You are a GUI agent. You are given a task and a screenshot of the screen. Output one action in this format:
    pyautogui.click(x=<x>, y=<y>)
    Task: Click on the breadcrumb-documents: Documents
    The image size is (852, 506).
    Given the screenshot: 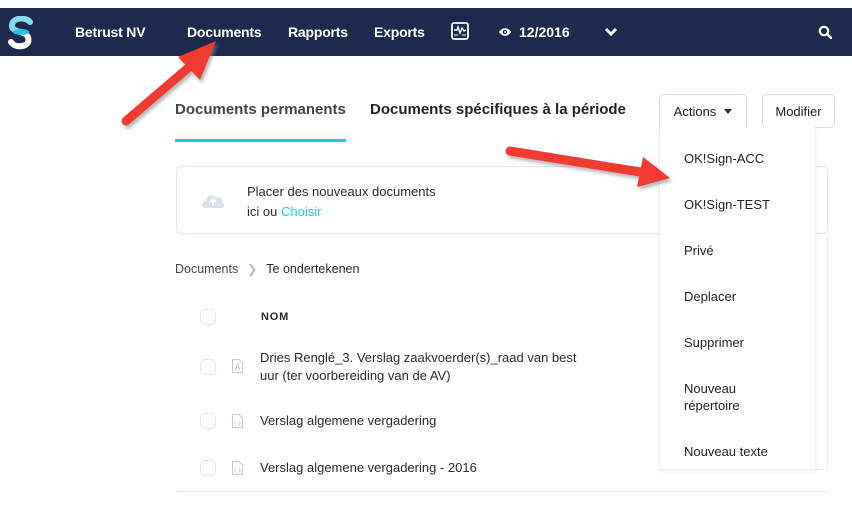 What is the action you would take?
    pyautogui.click(x=206, y=269)
    